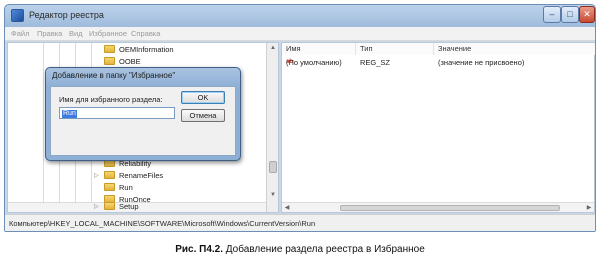 The image size is (600, 268). I want to click on tree-item-setup: ▷ Setup, so click(116, 207).